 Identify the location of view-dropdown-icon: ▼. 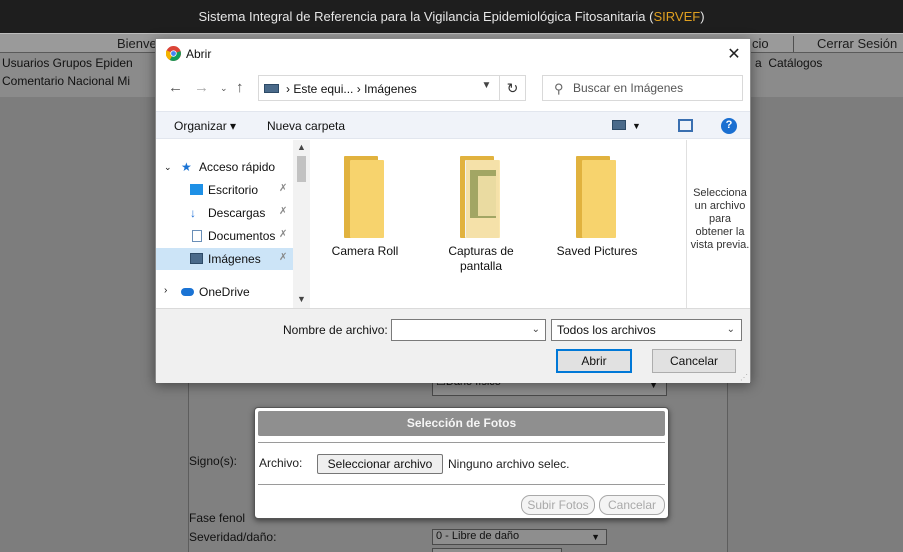
(636, 126).